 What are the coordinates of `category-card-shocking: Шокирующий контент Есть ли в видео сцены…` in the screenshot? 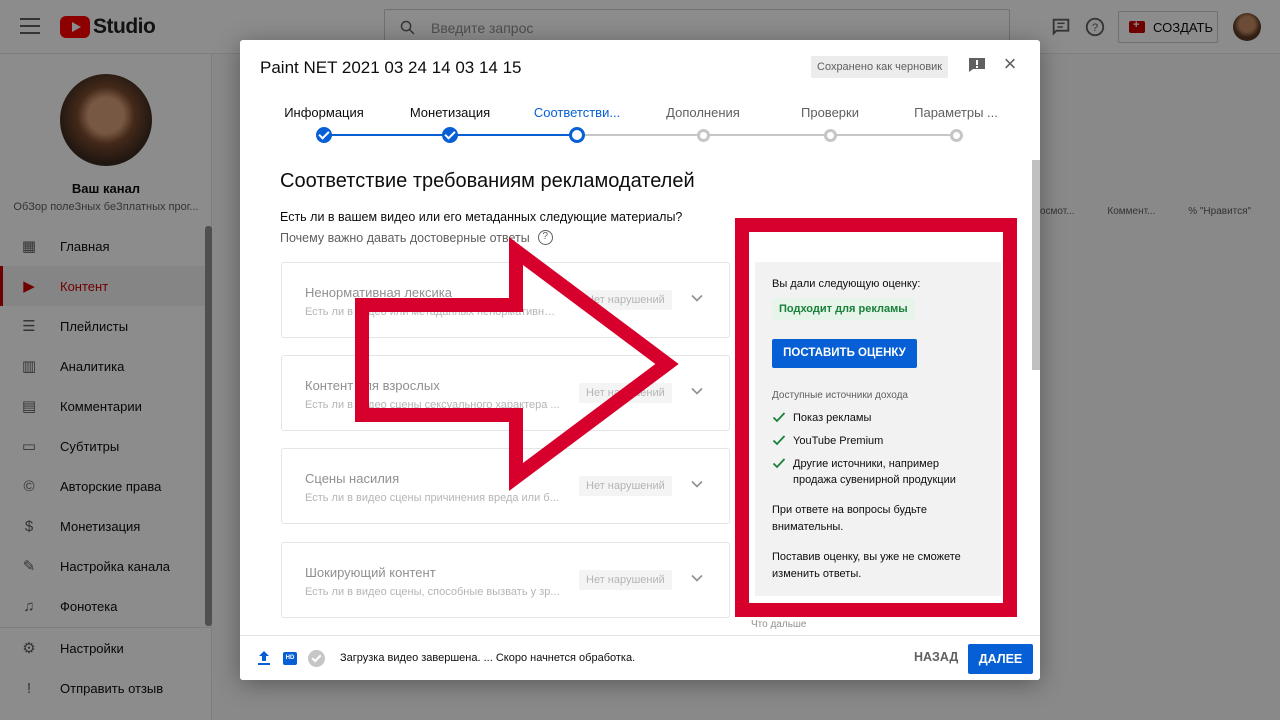 It's located at (505, 580).